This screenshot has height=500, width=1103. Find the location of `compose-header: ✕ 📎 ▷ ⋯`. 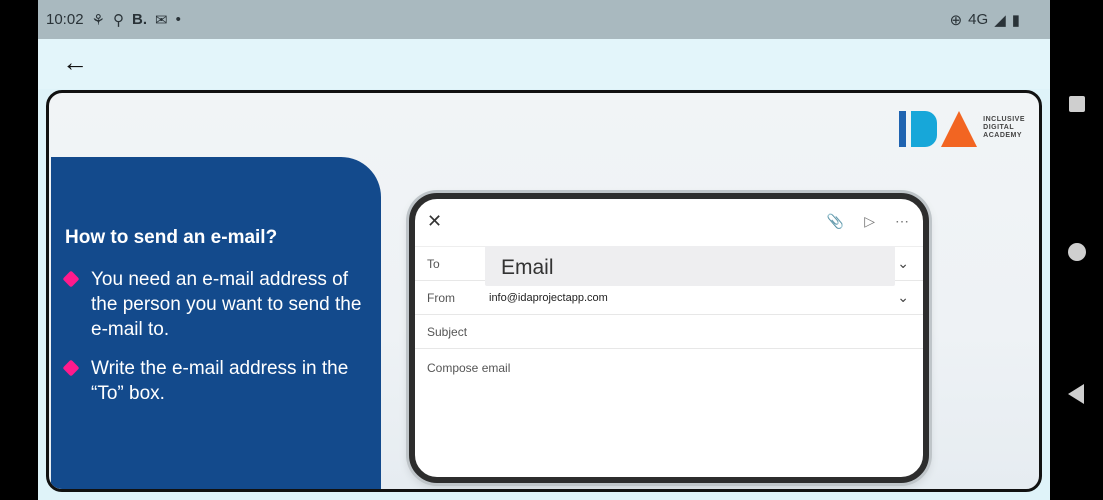

compose-header: ✕ 📎 ▷ ⋯ is located at coordinates (669, 223).